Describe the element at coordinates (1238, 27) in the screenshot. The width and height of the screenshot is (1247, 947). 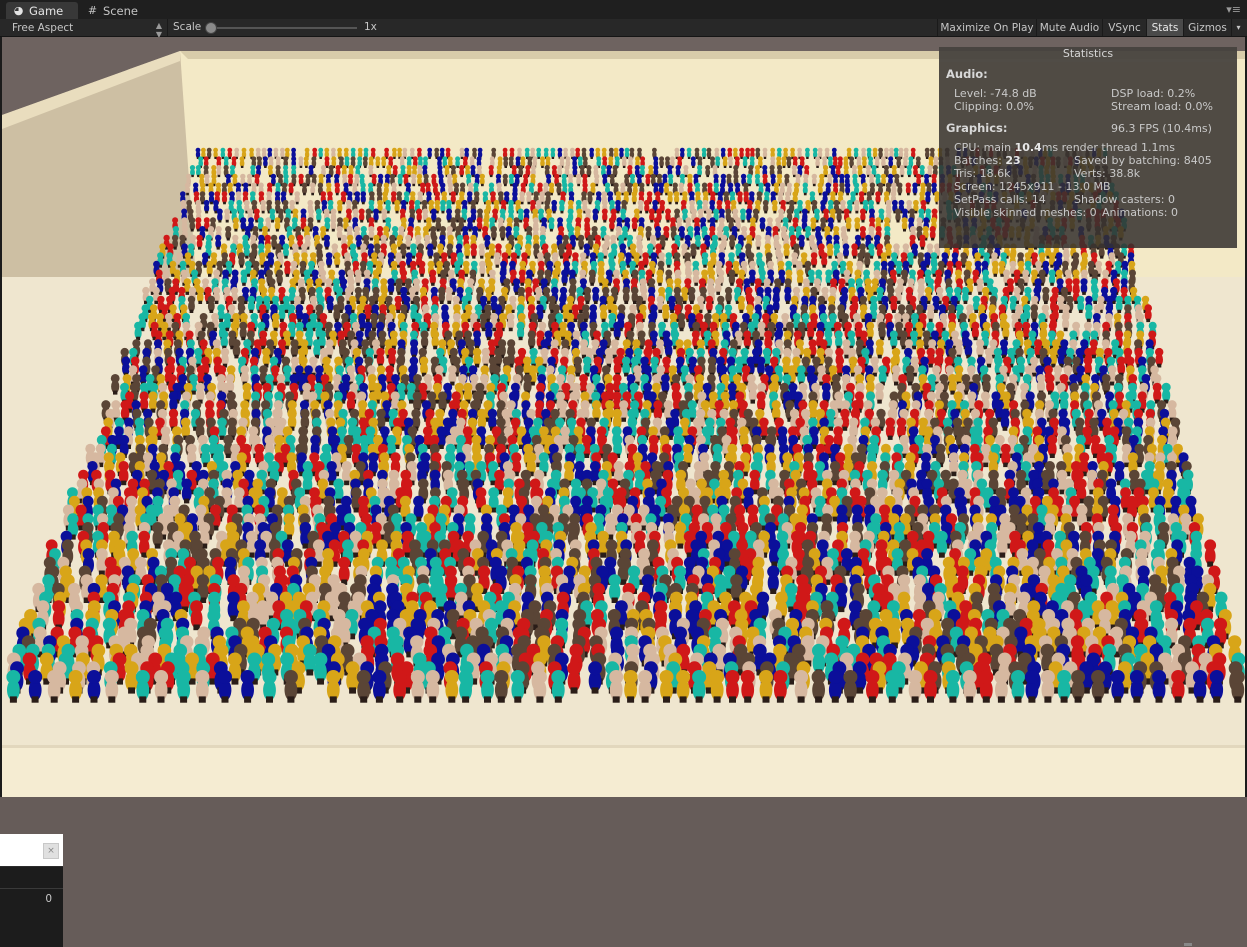
I see `gizmos-dropdown-icon: ▾` at that location.